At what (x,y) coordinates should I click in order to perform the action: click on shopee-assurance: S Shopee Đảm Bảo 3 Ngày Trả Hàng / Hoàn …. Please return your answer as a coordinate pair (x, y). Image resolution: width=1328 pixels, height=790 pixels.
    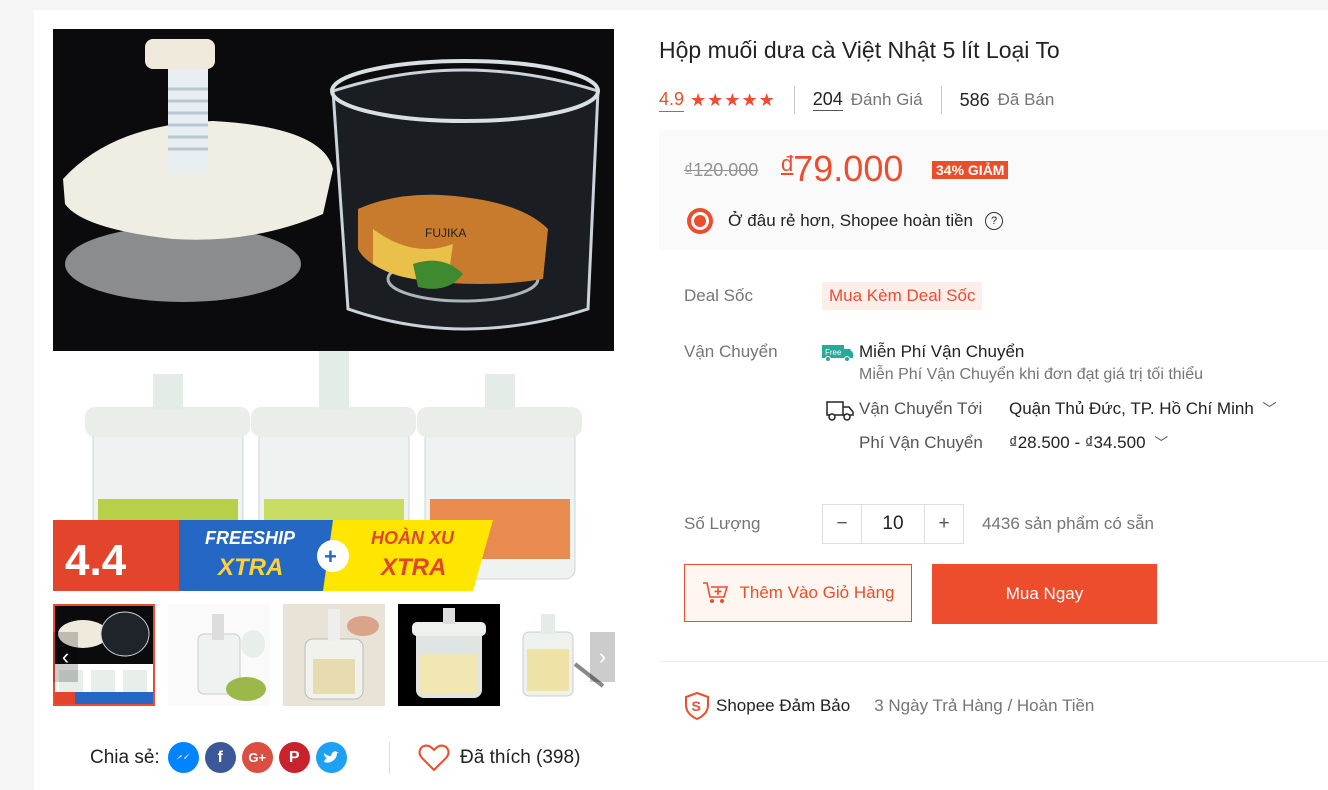
    Looking at the image, I should click on (889, 706).